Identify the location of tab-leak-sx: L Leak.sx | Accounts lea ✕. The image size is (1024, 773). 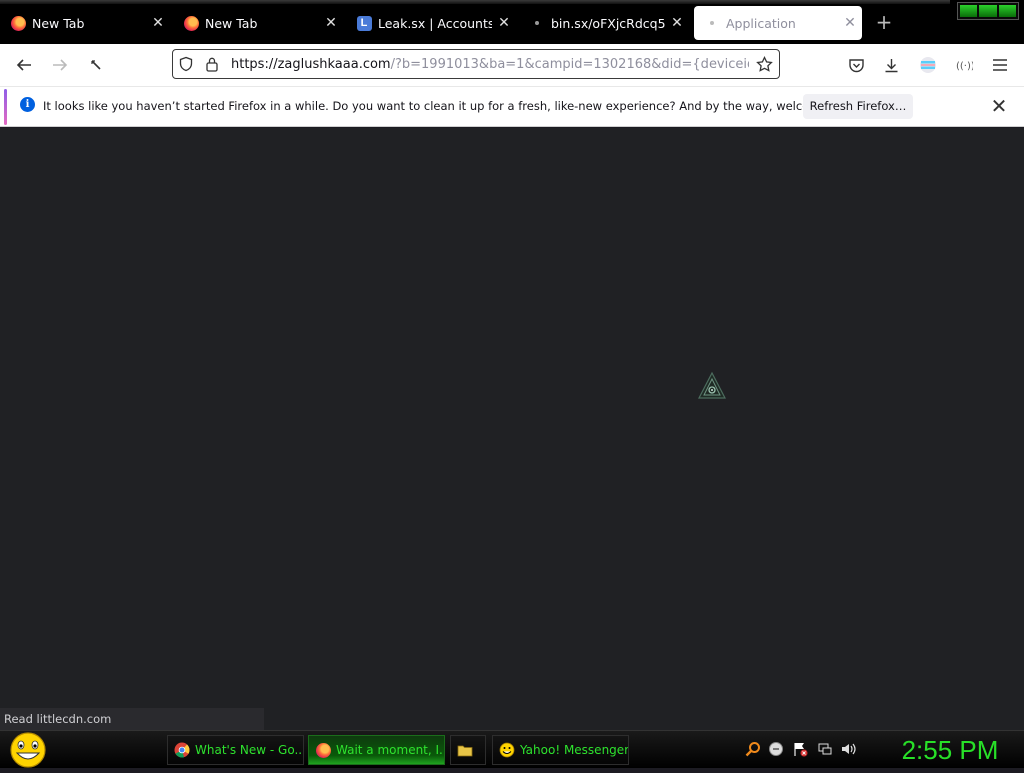
(431, 23).